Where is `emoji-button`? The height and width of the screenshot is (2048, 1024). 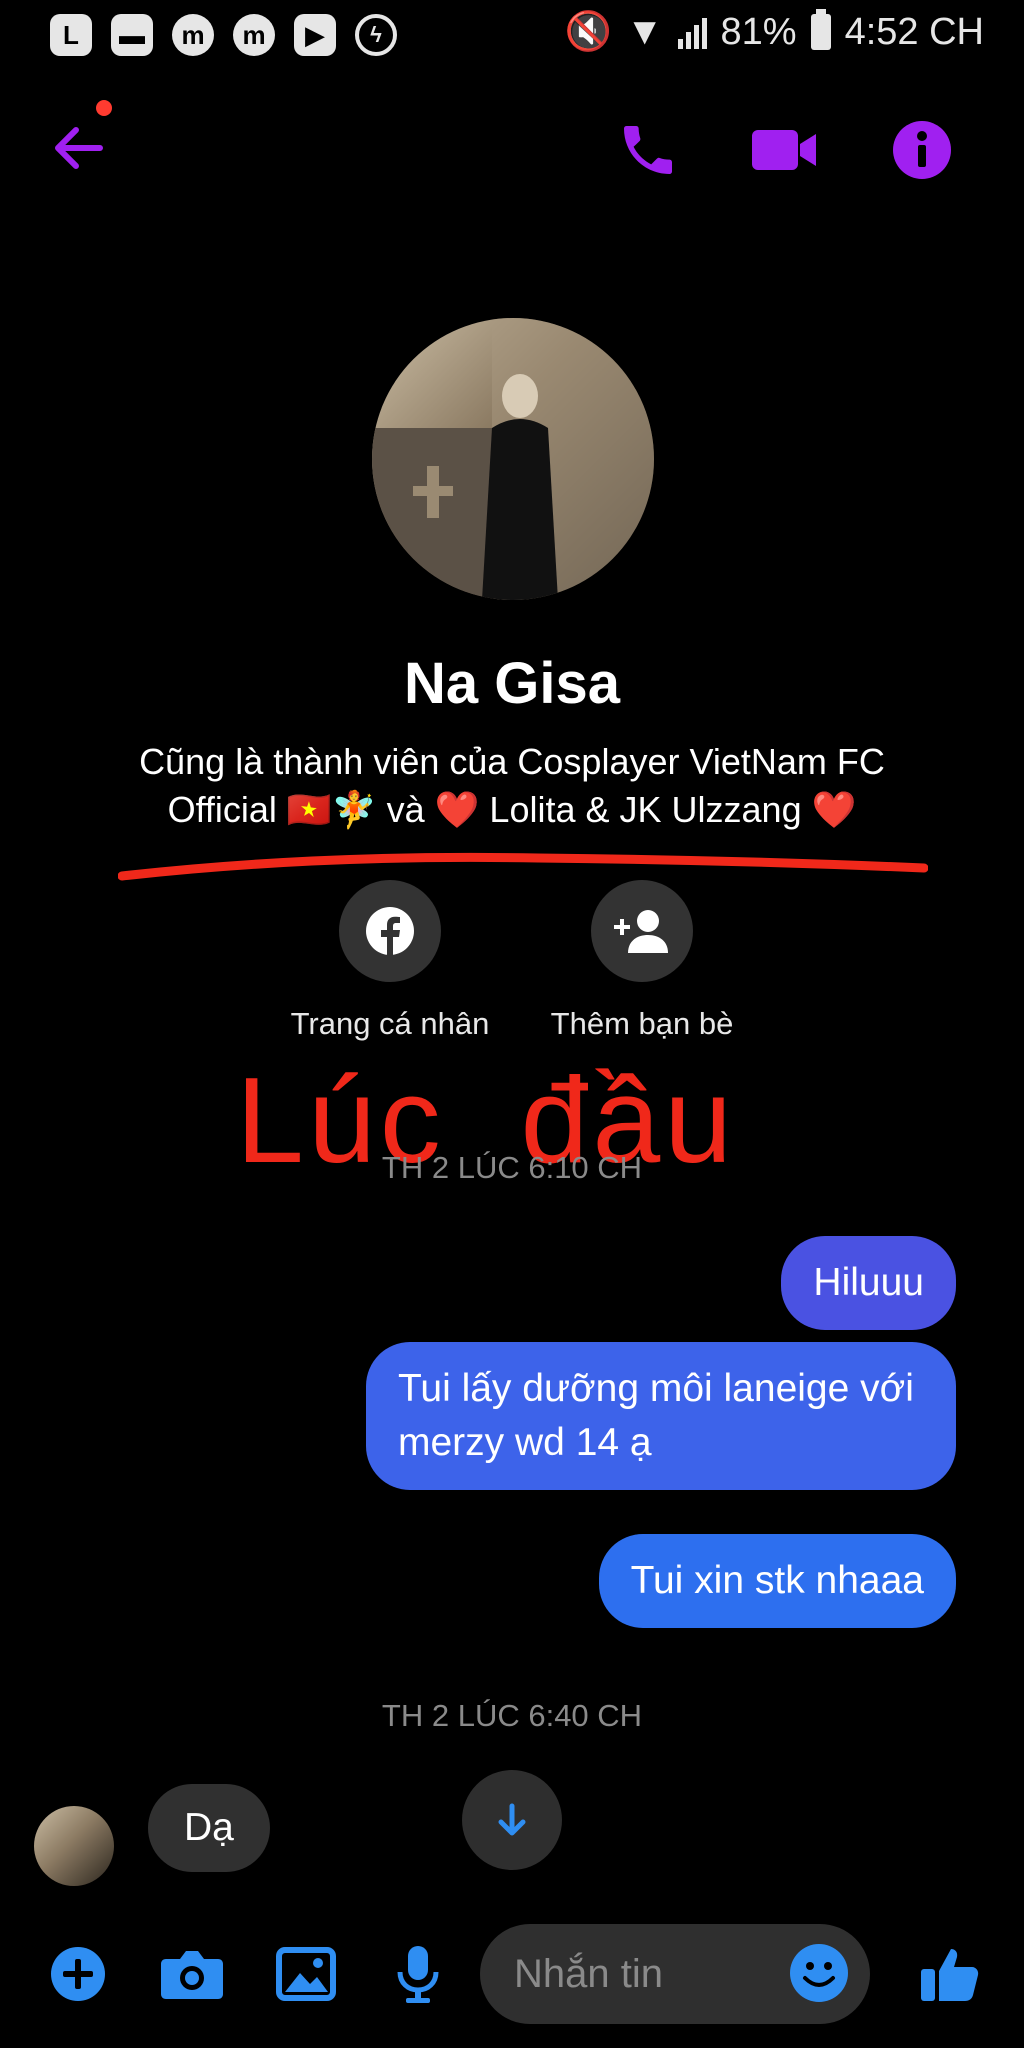 emoji-button is located at coordinates (819, 1973).